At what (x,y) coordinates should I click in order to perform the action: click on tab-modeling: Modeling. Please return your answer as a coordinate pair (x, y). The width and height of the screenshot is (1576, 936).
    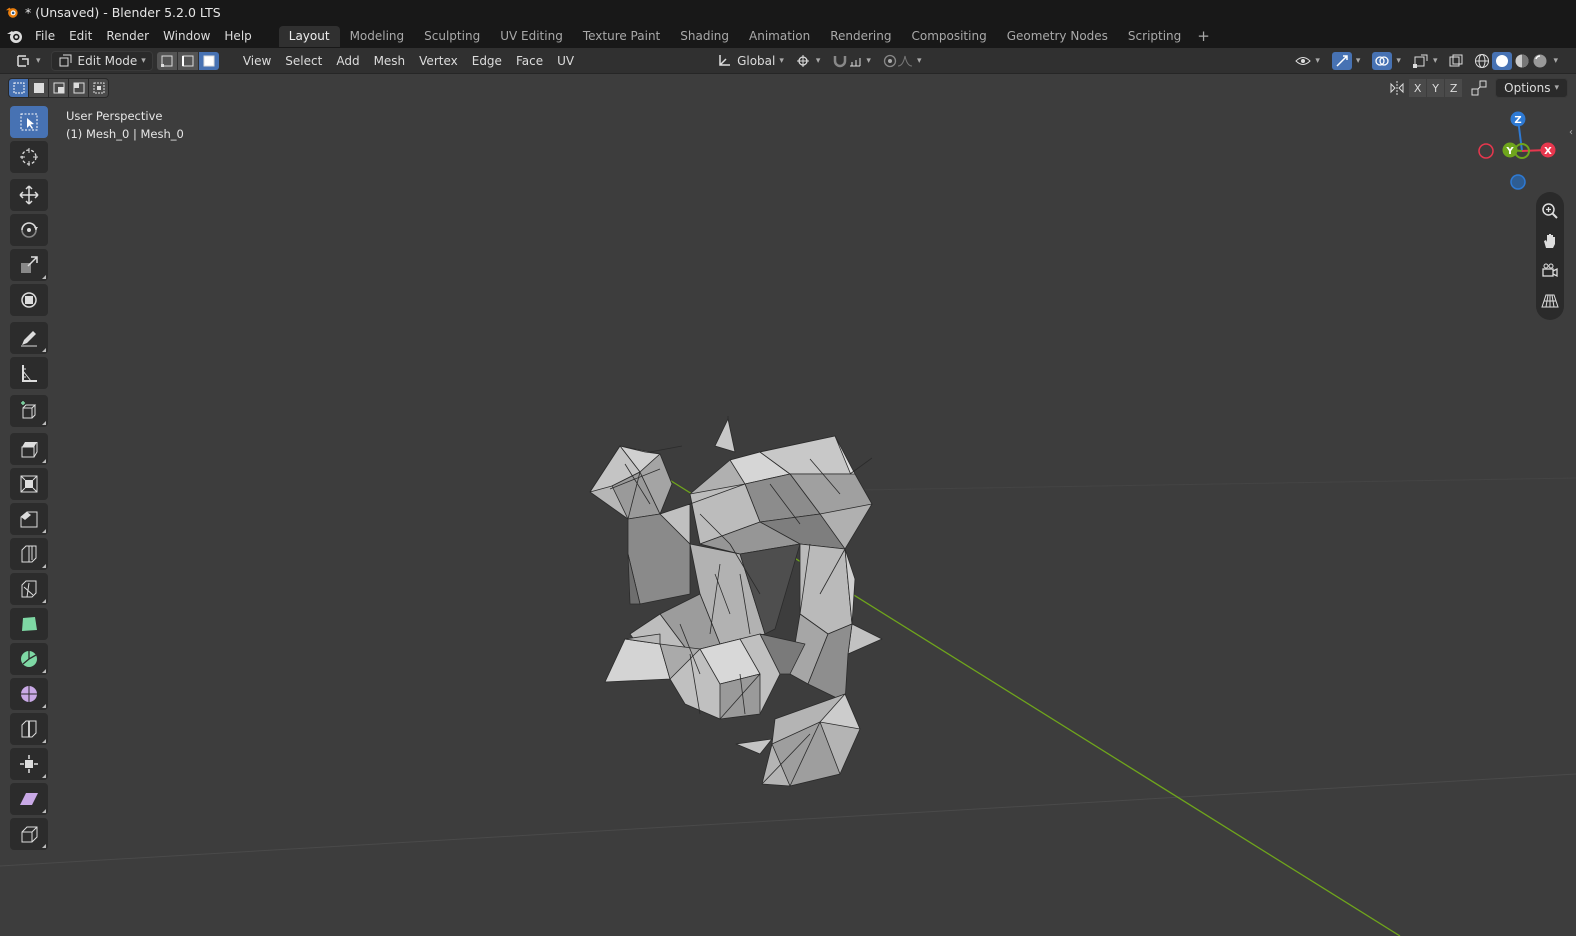
    Looking at the image, I should click on (377, 36).